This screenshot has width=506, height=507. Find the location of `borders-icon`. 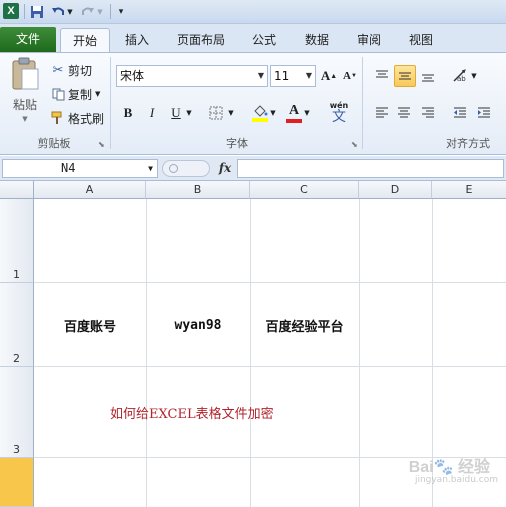

borders-icon is located at coordinates (216, 113).